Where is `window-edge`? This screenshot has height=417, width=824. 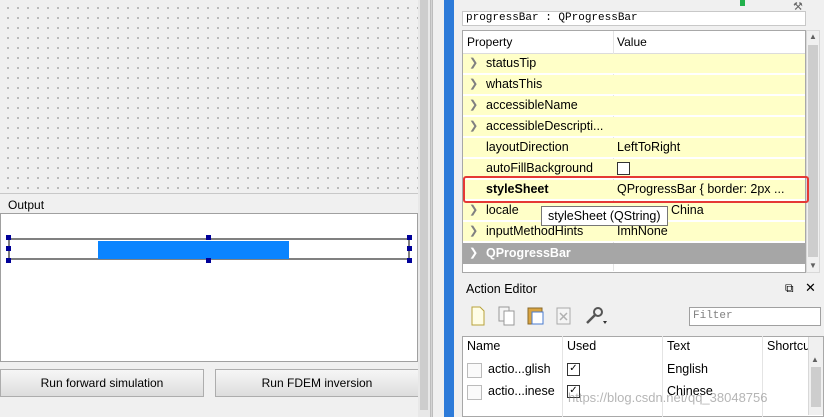
window-edge is located at coordinates (449, 208).